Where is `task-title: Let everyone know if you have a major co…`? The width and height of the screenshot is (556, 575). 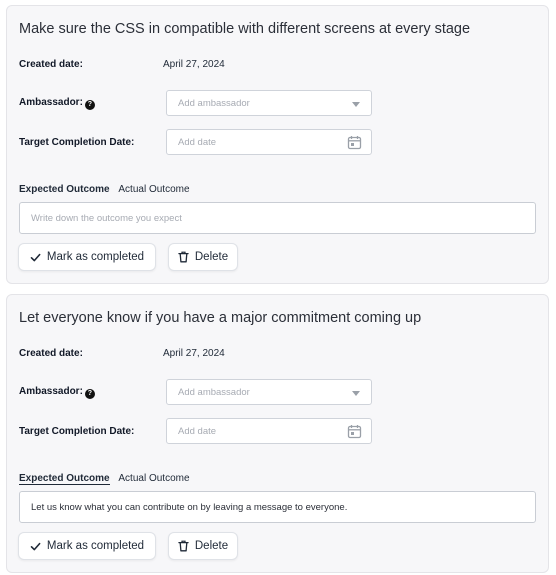 task-title: Let everyone know if you have a major co… is located at coordinates (220, 318).